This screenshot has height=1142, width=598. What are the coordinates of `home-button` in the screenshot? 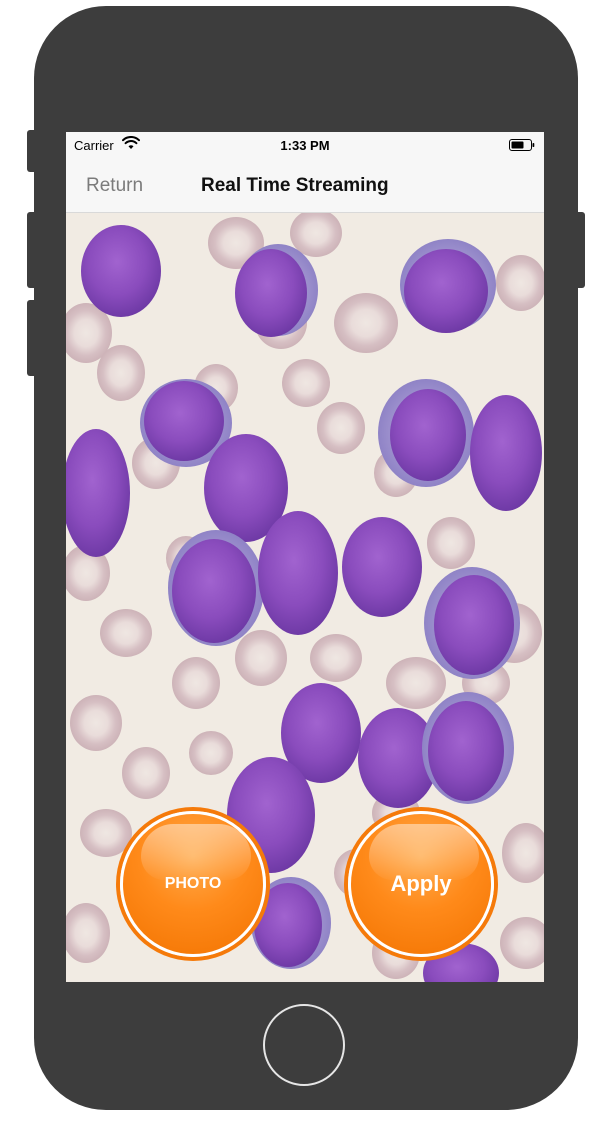 It's located at (304, 1045).